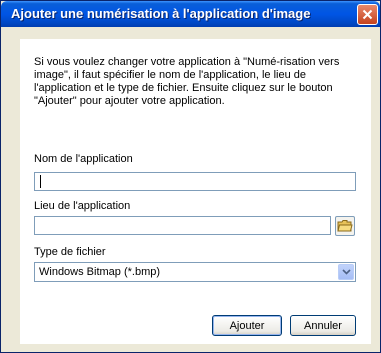 The height and width of the screenshot is (353, 381). I want to click on cancel-button: Annuler, so click(323, 325).